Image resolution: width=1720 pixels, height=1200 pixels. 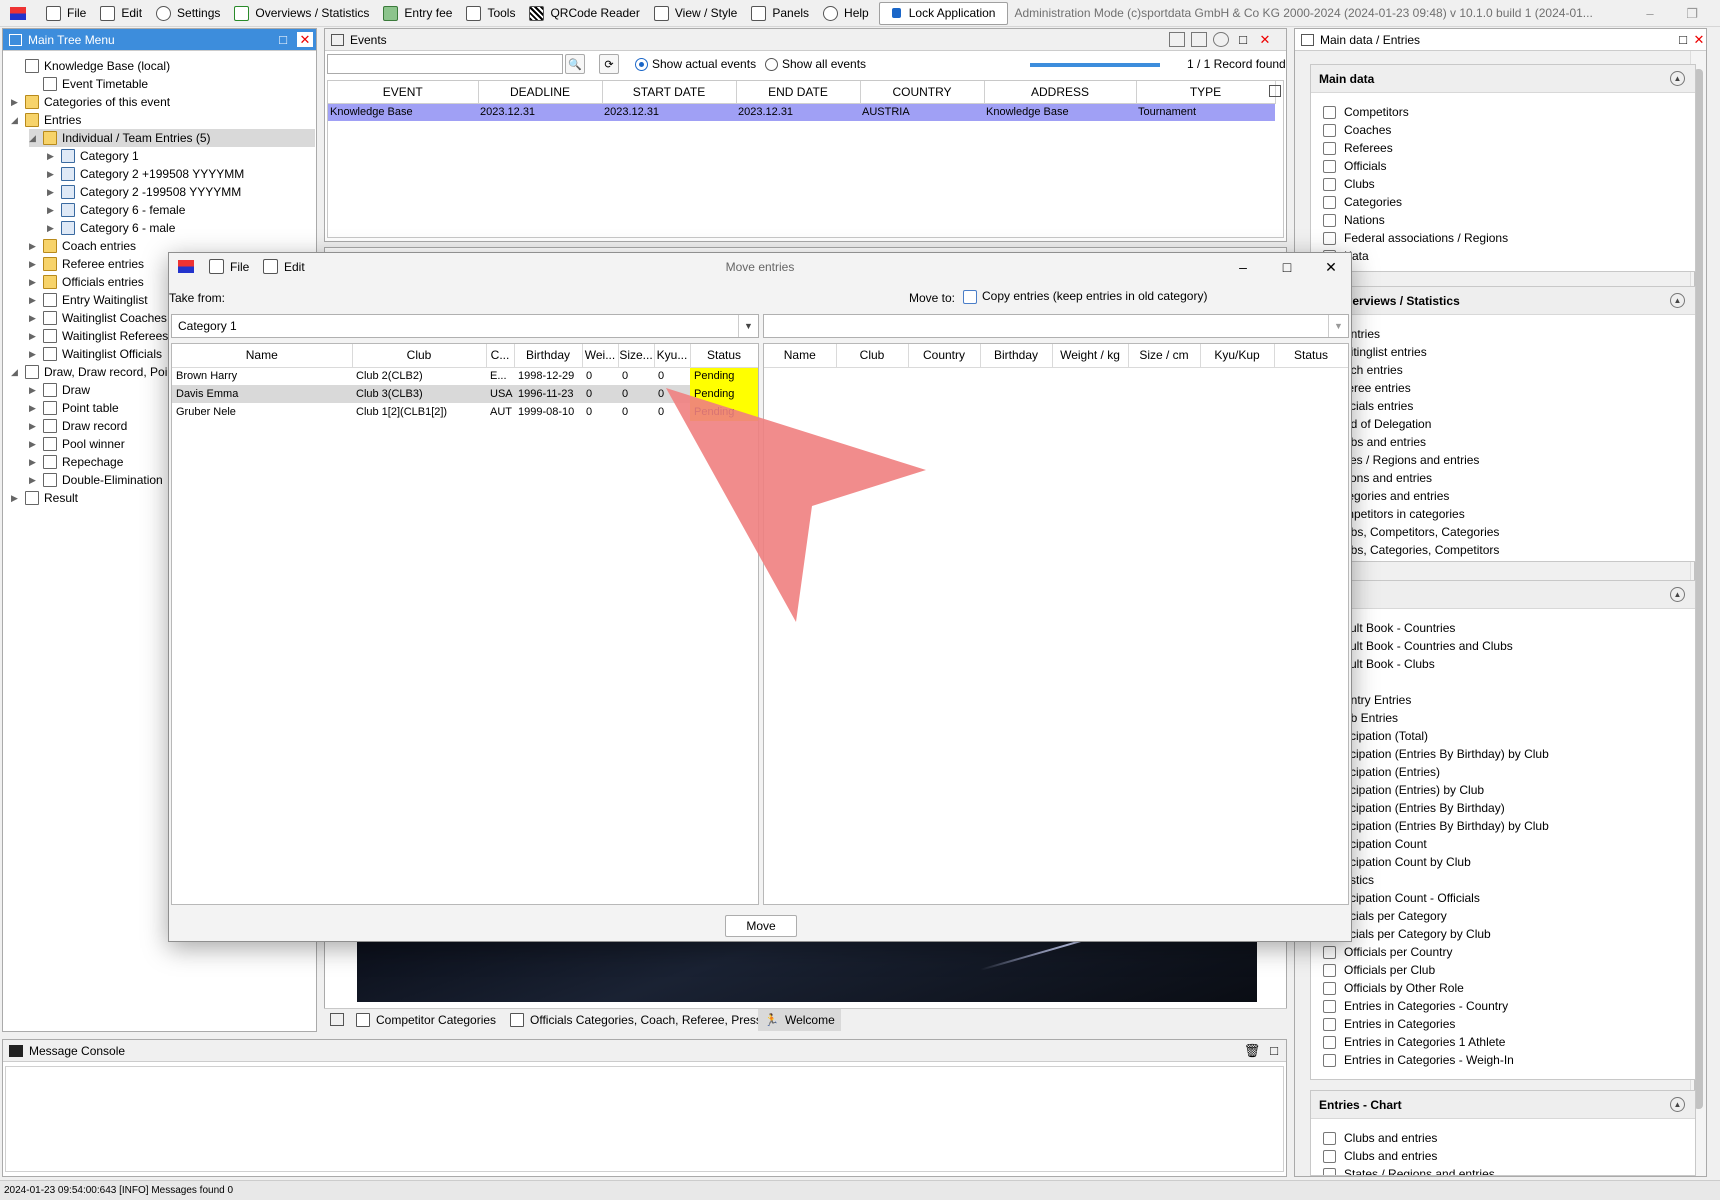 I want to click on annotation-arrow, so click(x=796, y=505).